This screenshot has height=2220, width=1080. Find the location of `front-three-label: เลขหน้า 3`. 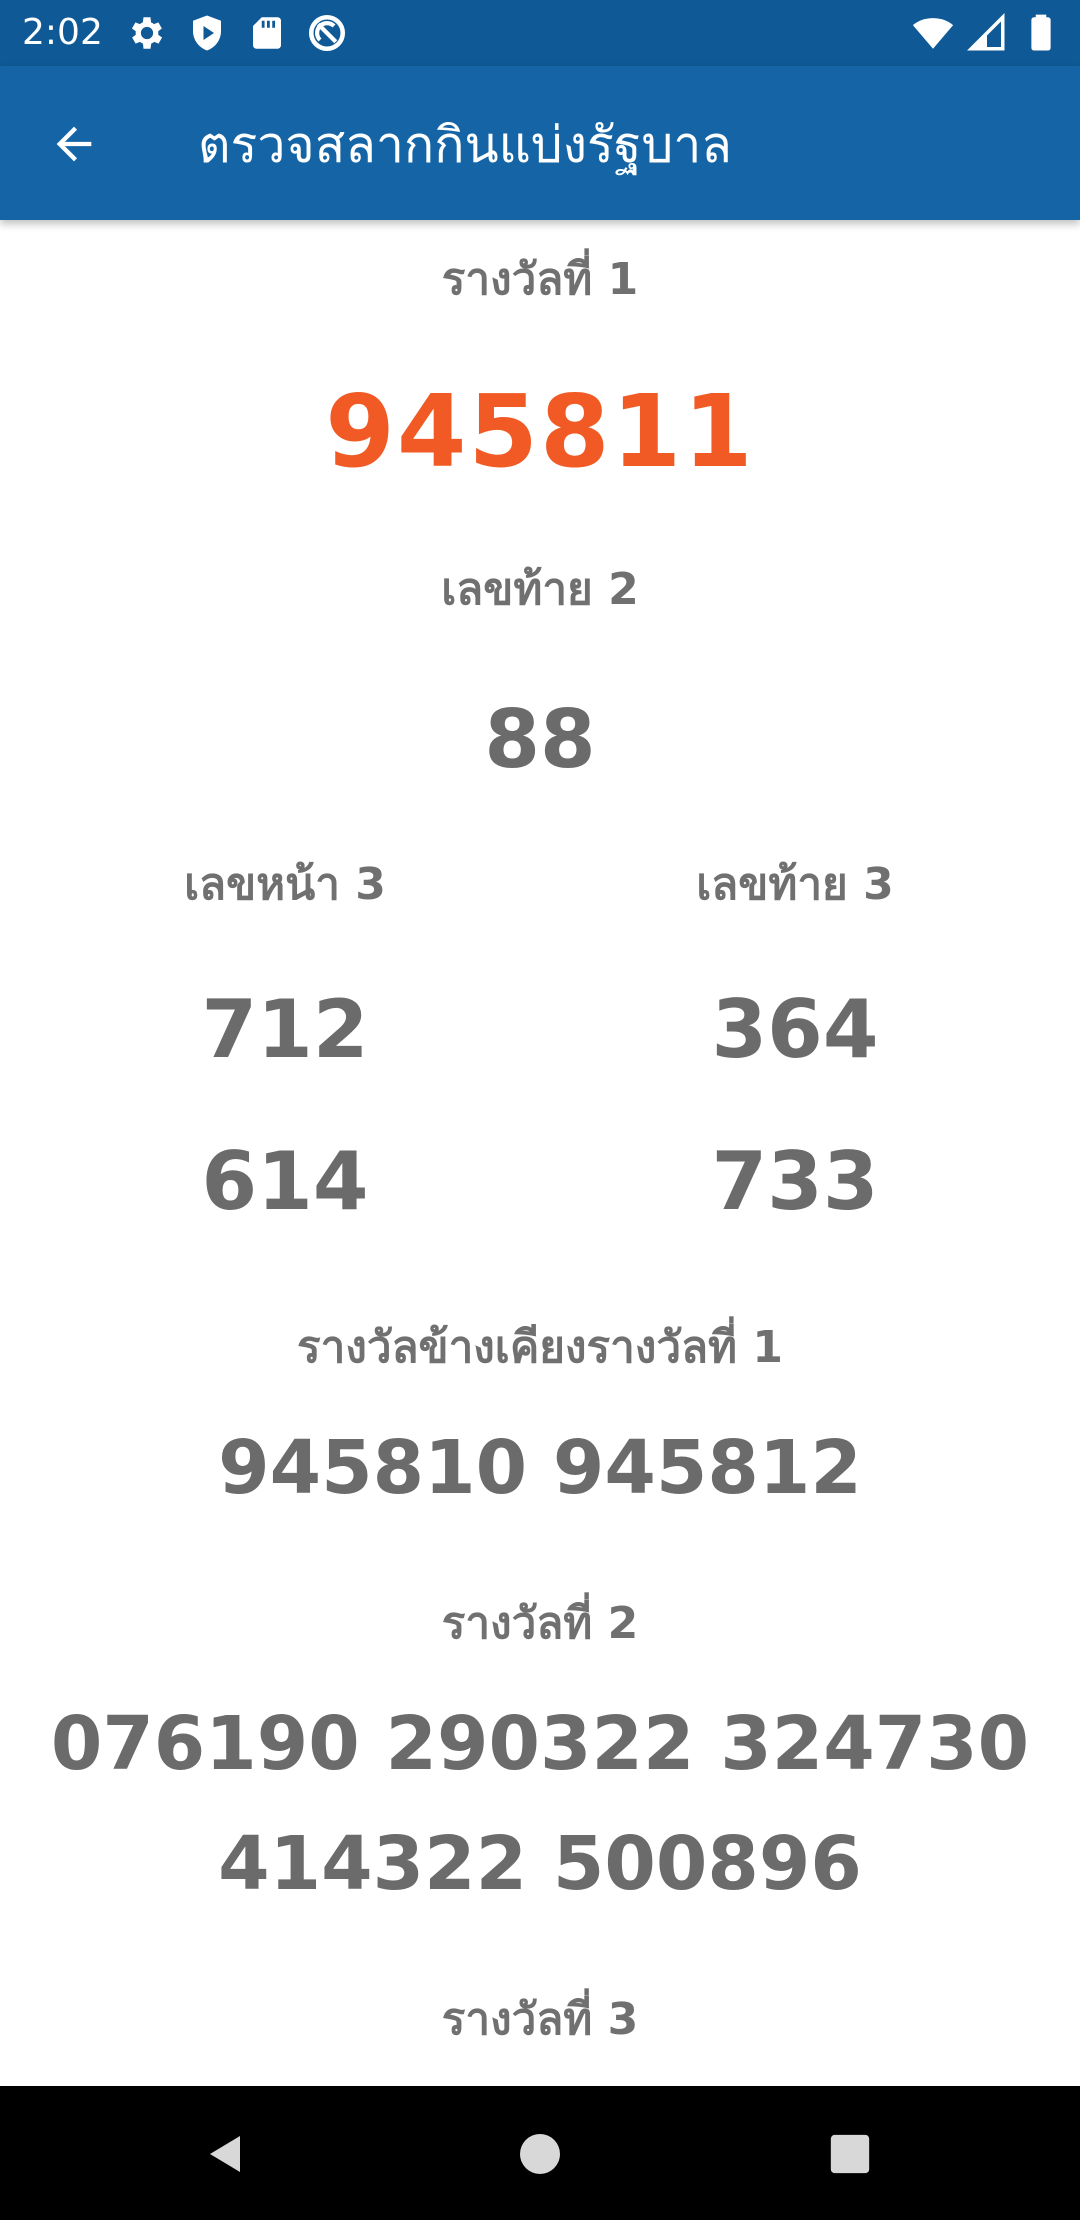

front-three-label: เลขหน้า 3 is located at coordinates (285, 884).